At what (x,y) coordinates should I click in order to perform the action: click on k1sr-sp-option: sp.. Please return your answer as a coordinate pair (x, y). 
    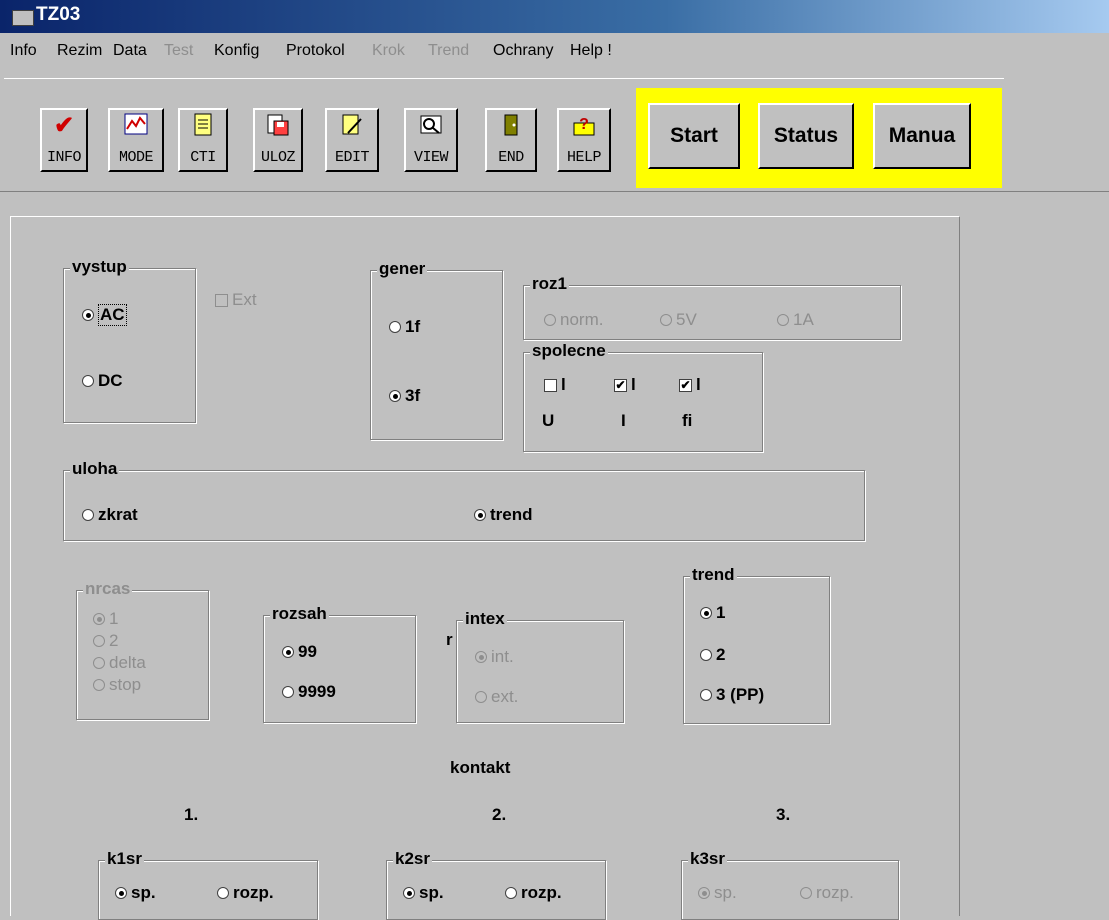
    Looking at the image, I should click on (135, 893).